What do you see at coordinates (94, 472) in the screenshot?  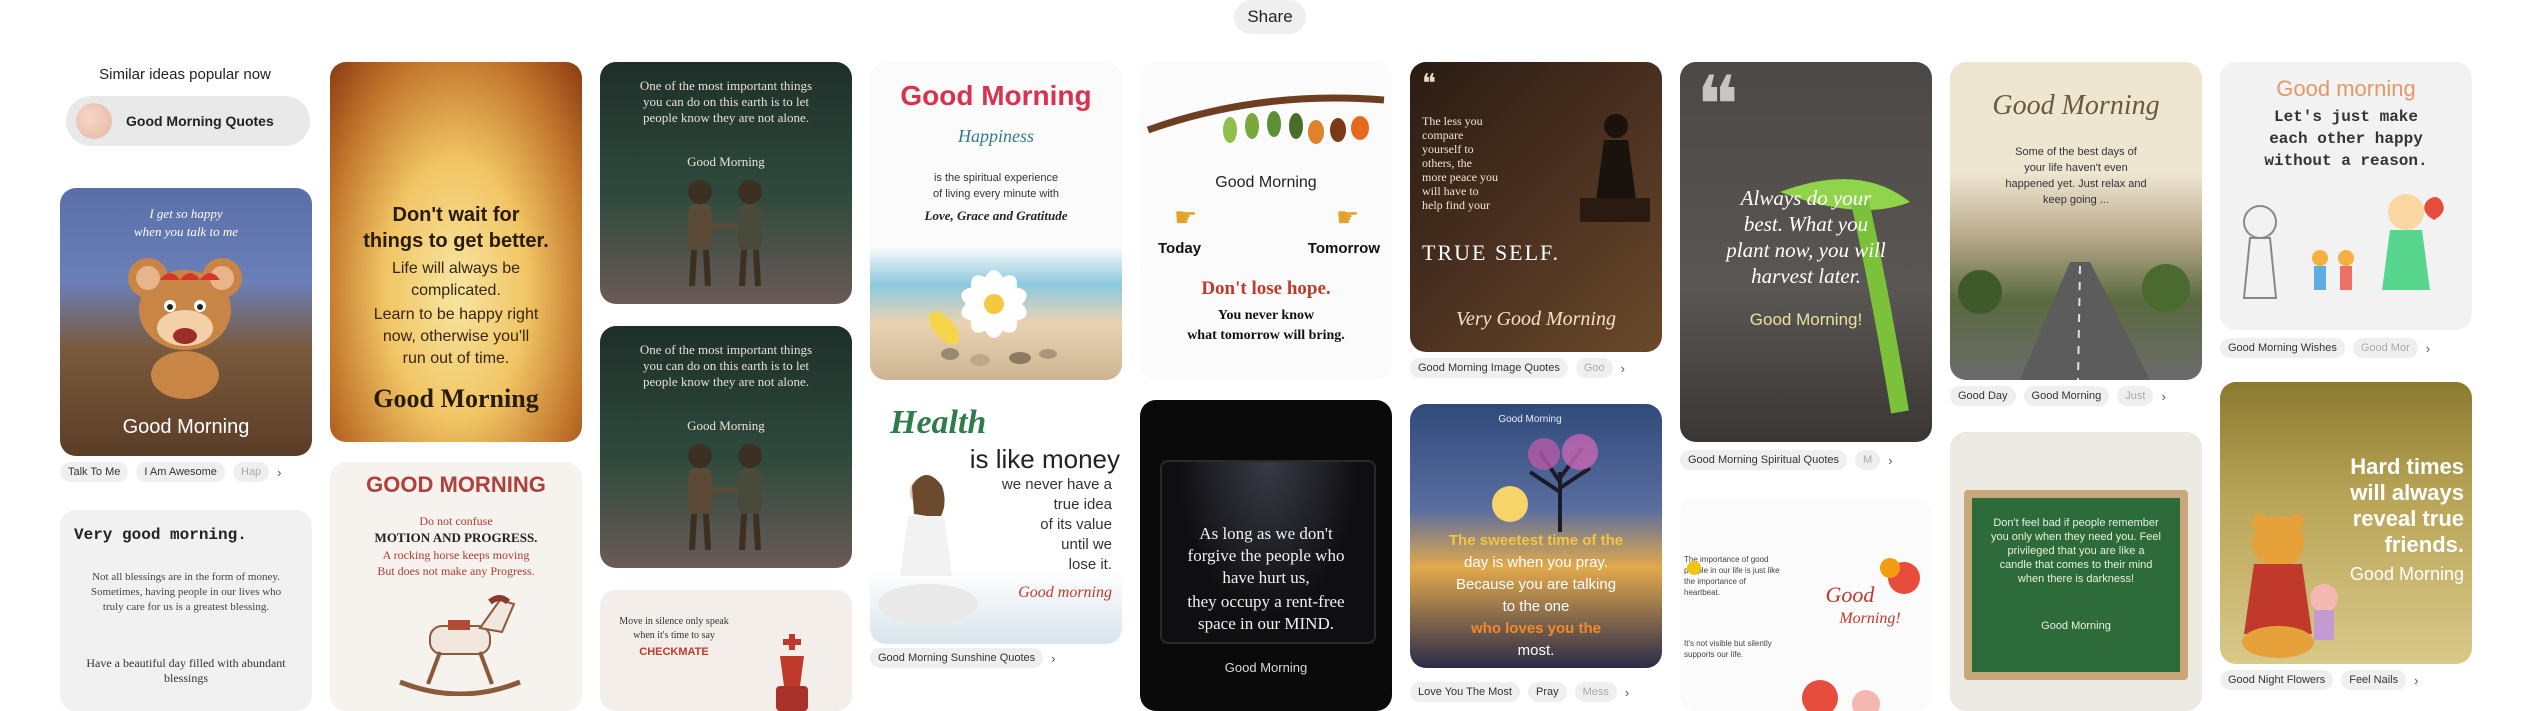 I see `tag-chip: Talk To Me` at bounding box center [94, 472].